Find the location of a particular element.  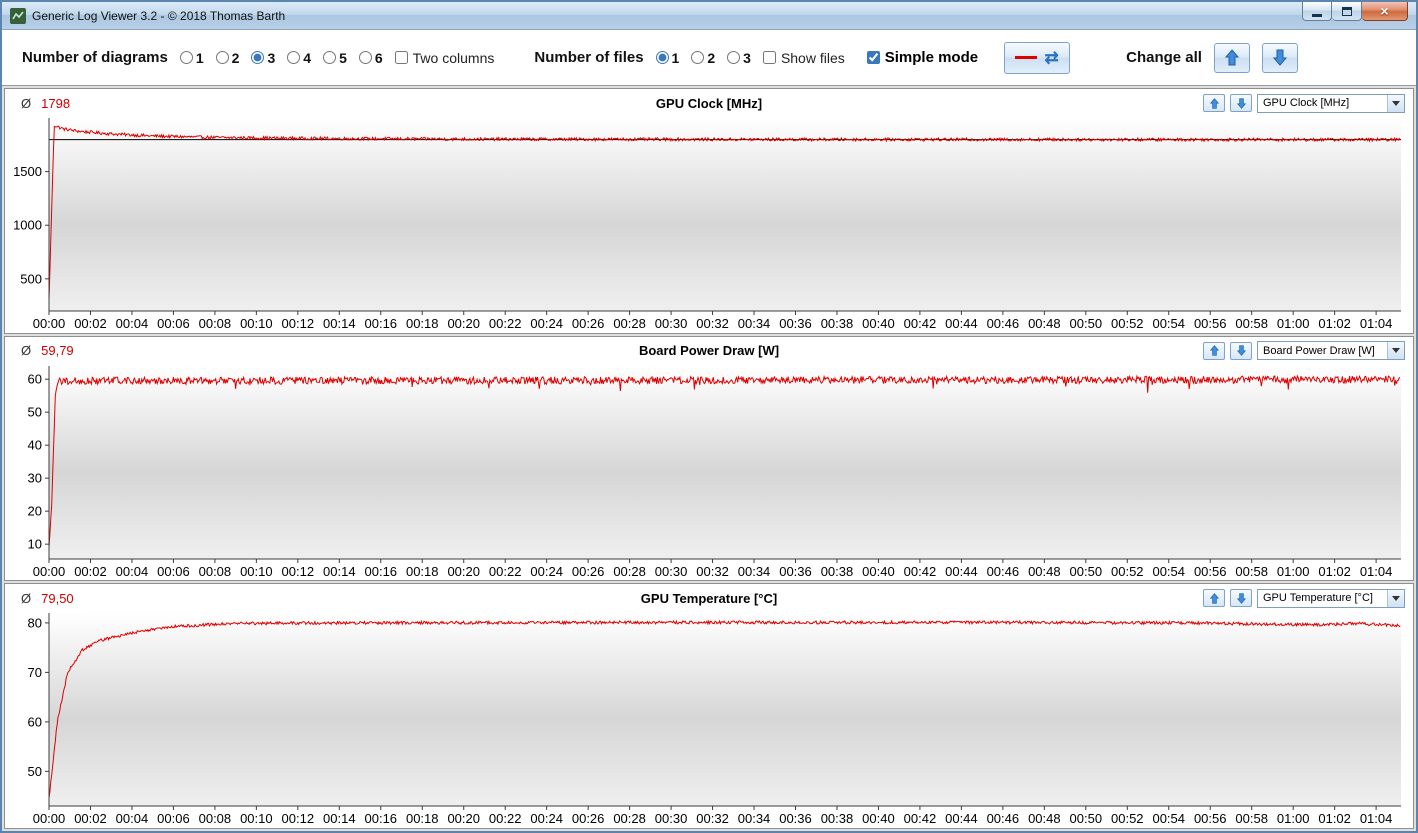

svg-text: 00:36 is located at coordinates (795, 323).